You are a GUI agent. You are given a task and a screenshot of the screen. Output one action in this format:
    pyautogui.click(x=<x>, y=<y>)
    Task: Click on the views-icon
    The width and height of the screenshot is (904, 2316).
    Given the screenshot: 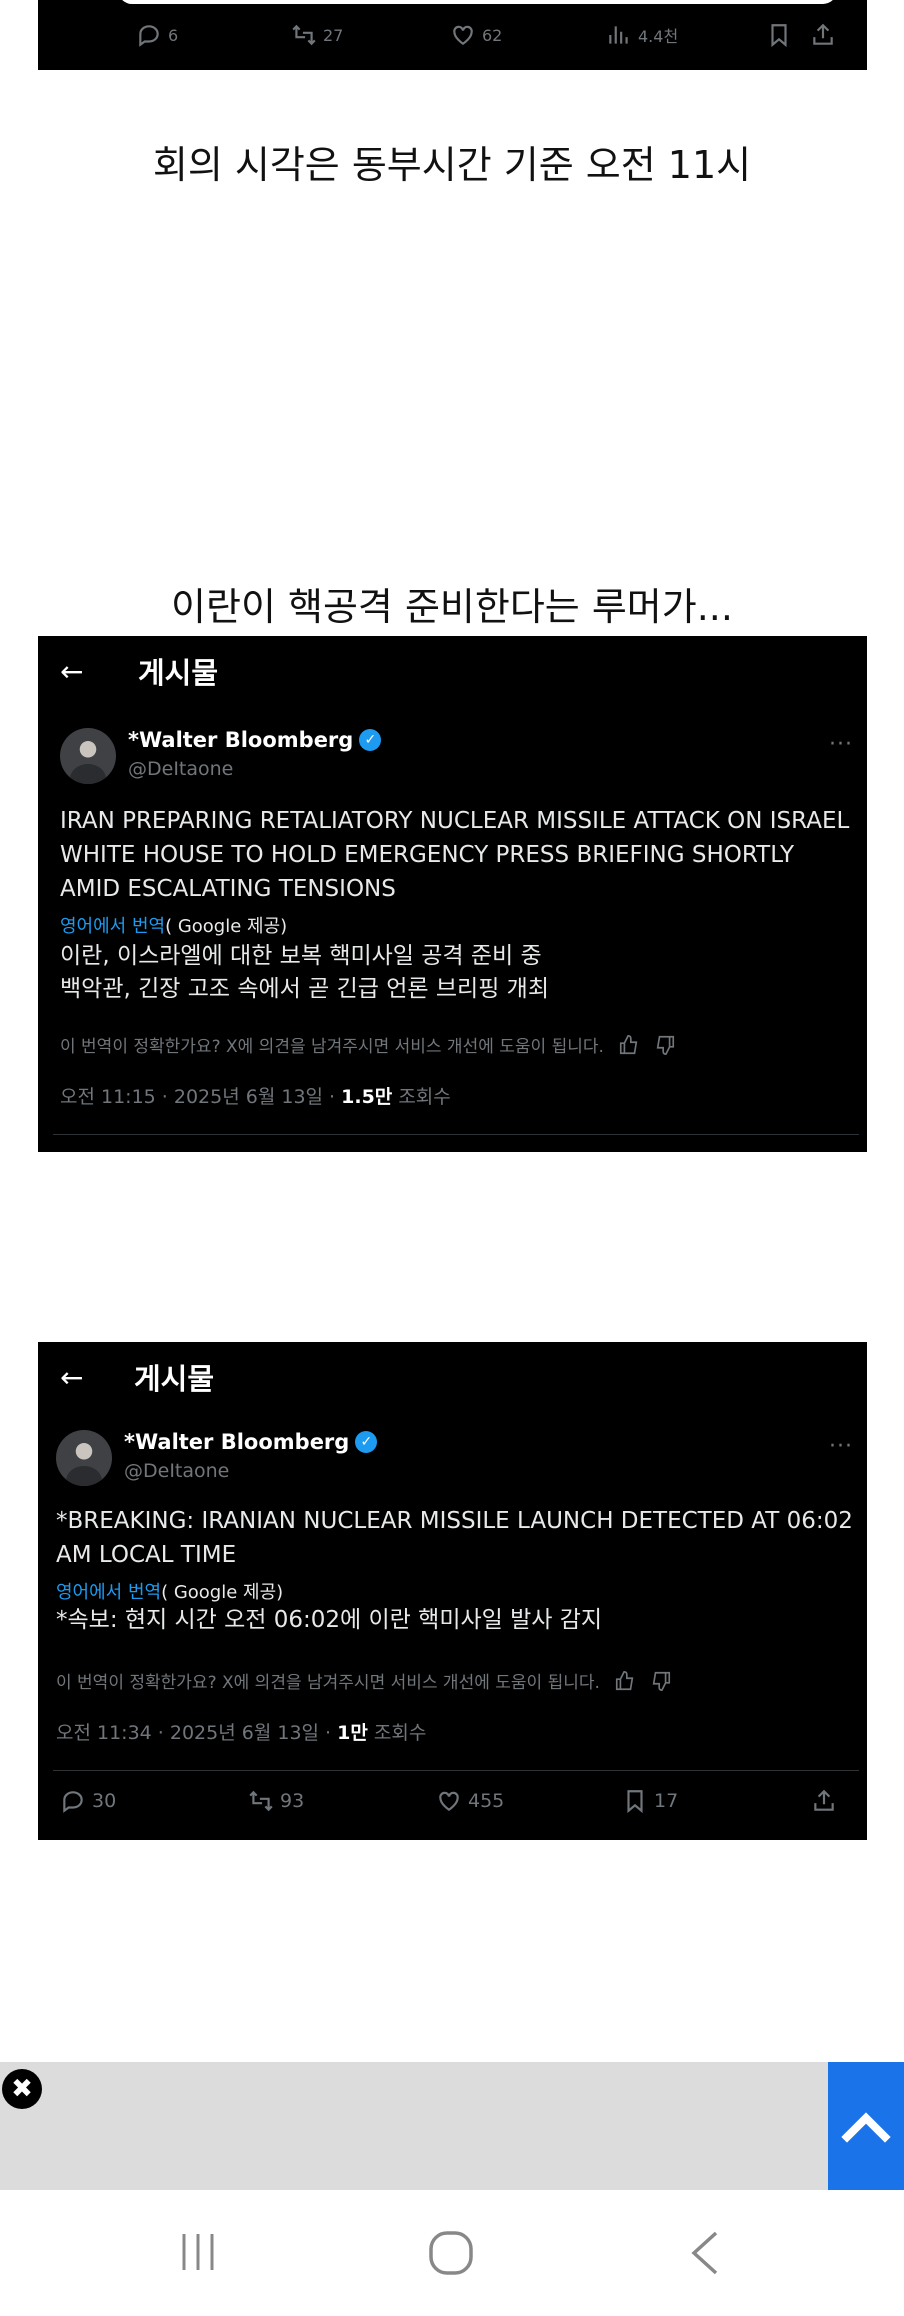 What is the action you would take?
    pyautogui.click(x=618, y=35)
    